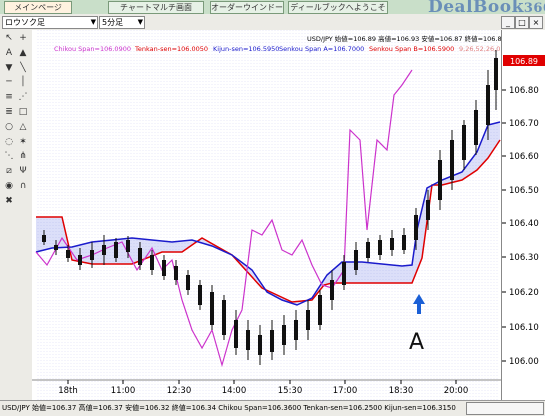  I want to click on senkou-a-legend: Senkou Span A=106.7000, so click(321, 49).